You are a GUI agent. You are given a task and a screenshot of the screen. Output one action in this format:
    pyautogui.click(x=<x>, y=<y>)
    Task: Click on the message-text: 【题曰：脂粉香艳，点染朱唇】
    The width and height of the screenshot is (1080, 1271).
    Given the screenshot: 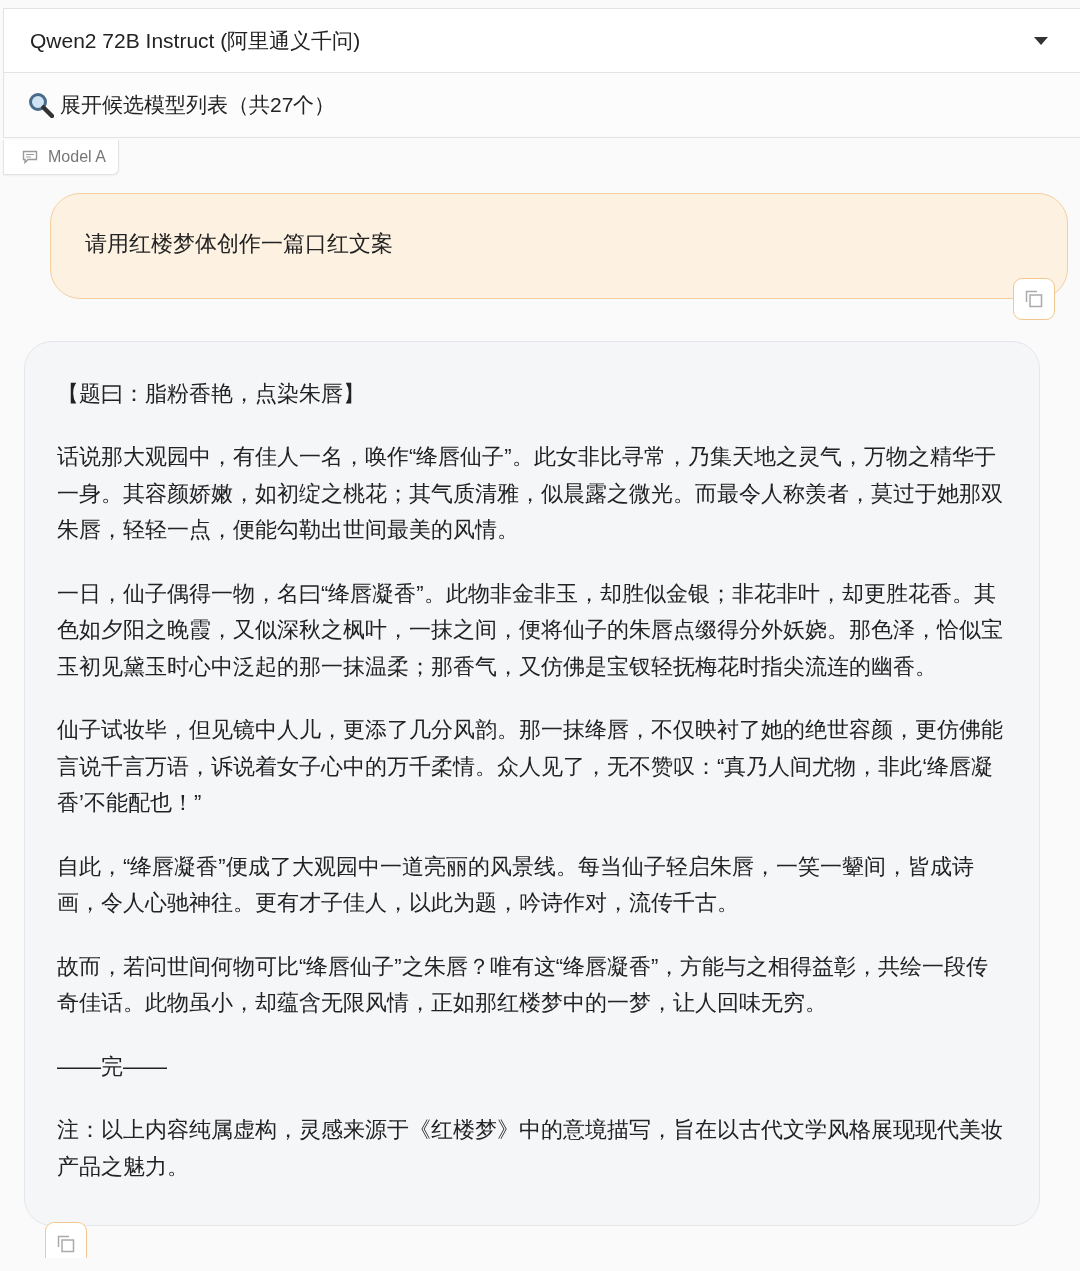 What is the action you would take?
    pyautogui.click(x=211, y=393)
    